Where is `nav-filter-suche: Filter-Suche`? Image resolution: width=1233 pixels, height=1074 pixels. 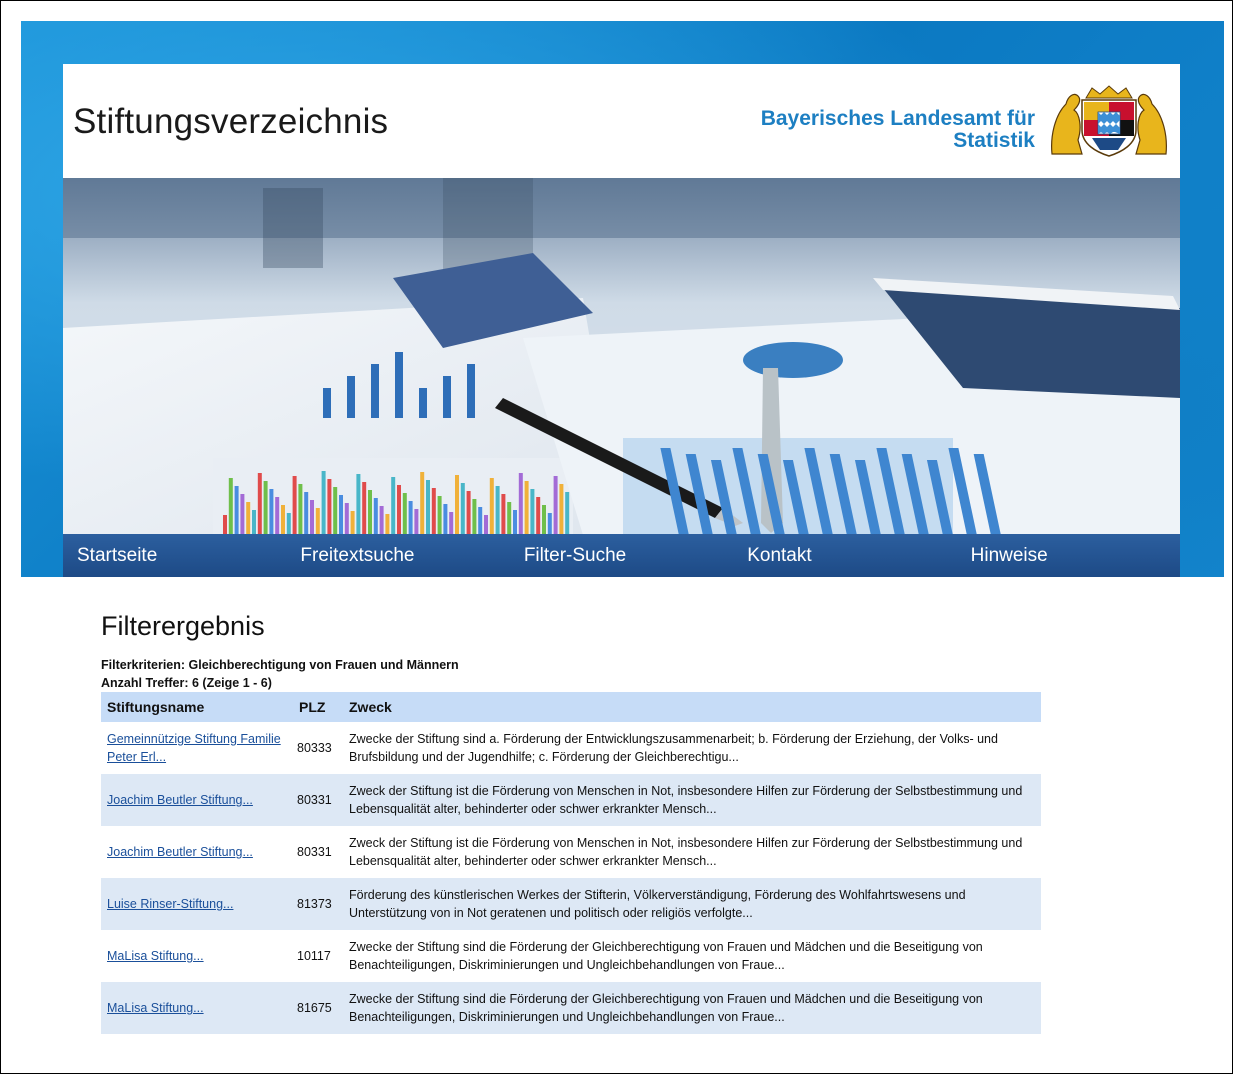 nav-filter-suche: Filter-Suche is located at coordinates (621, 555).